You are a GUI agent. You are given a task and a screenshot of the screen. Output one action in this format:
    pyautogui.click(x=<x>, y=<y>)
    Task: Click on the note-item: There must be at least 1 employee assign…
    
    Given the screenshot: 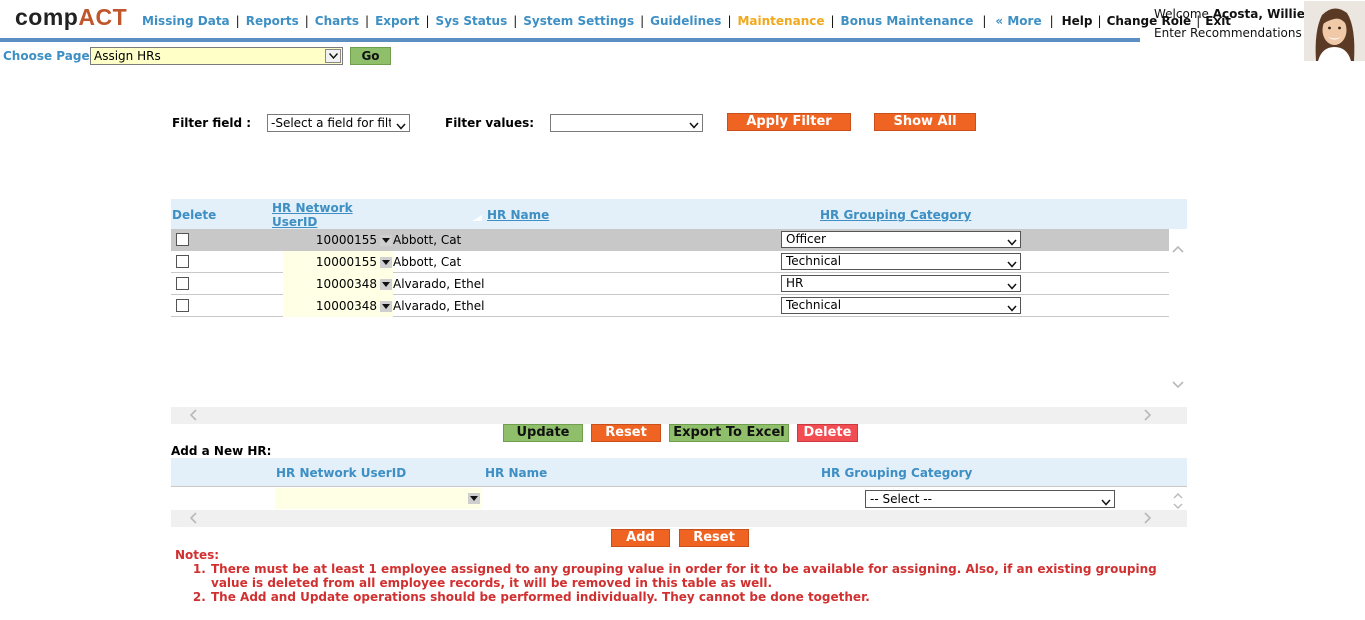 What is the action you would take?
    pyautogui.click(x=690, y=576)
    